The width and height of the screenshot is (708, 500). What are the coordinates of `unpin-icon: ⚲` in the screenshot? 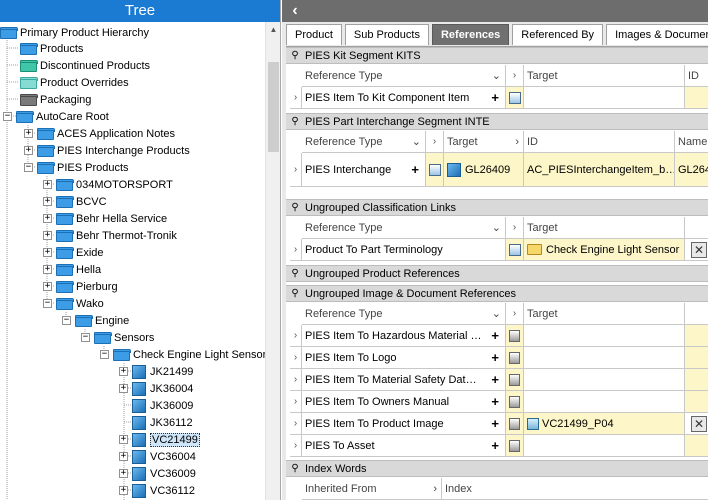 It's located at (295, 273).